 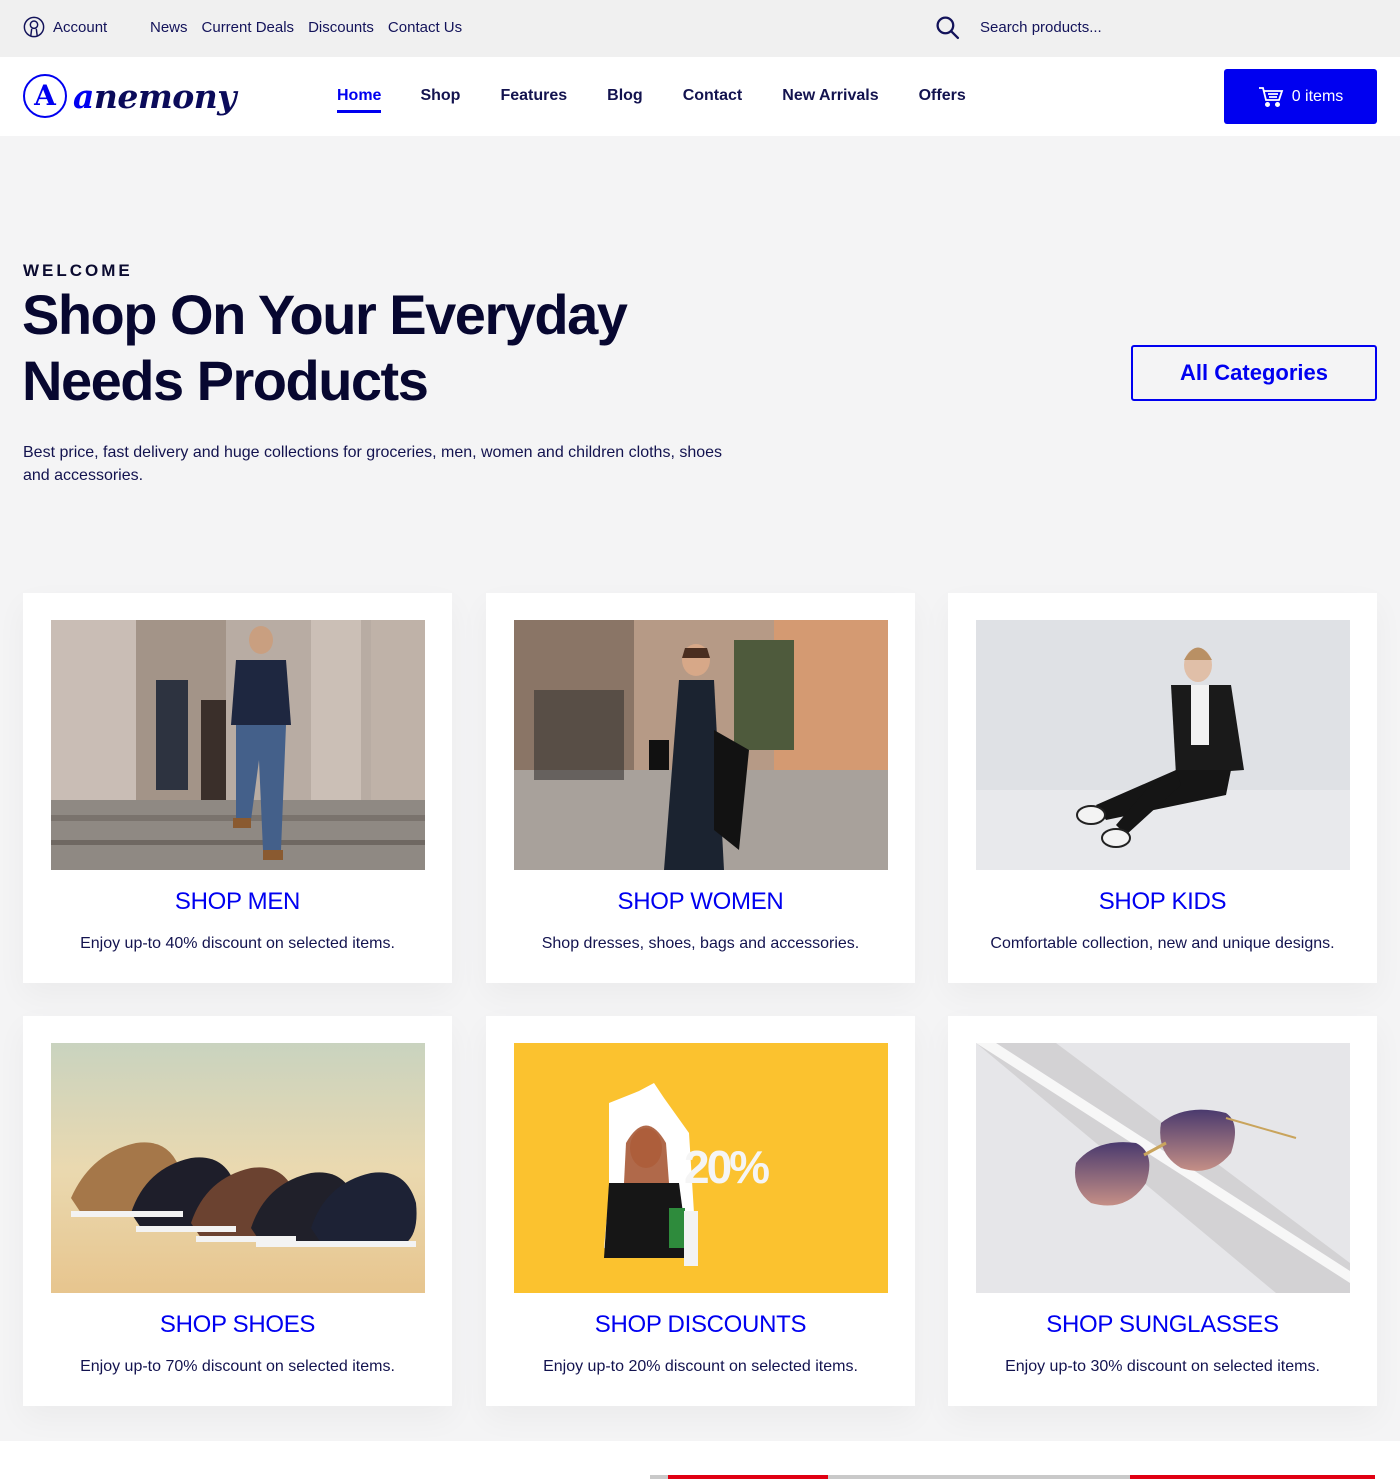 I want to click on search-input, so click(x=1130, y=27).